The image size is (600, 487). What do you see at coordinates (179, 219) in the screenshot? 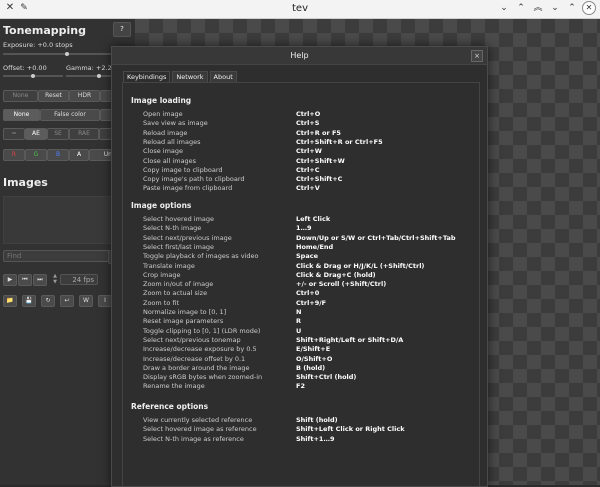
I see `keybinding-action: Select hovered image` at bounding box center [179, 219].